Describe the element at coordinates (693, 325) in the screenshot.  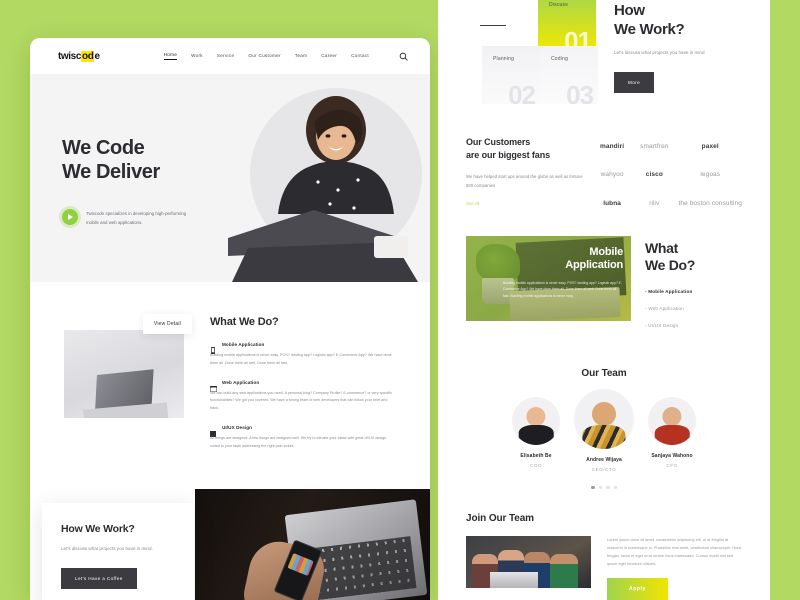
I see `what-we-do-item-uiux: - UI/UX Design` at that location.